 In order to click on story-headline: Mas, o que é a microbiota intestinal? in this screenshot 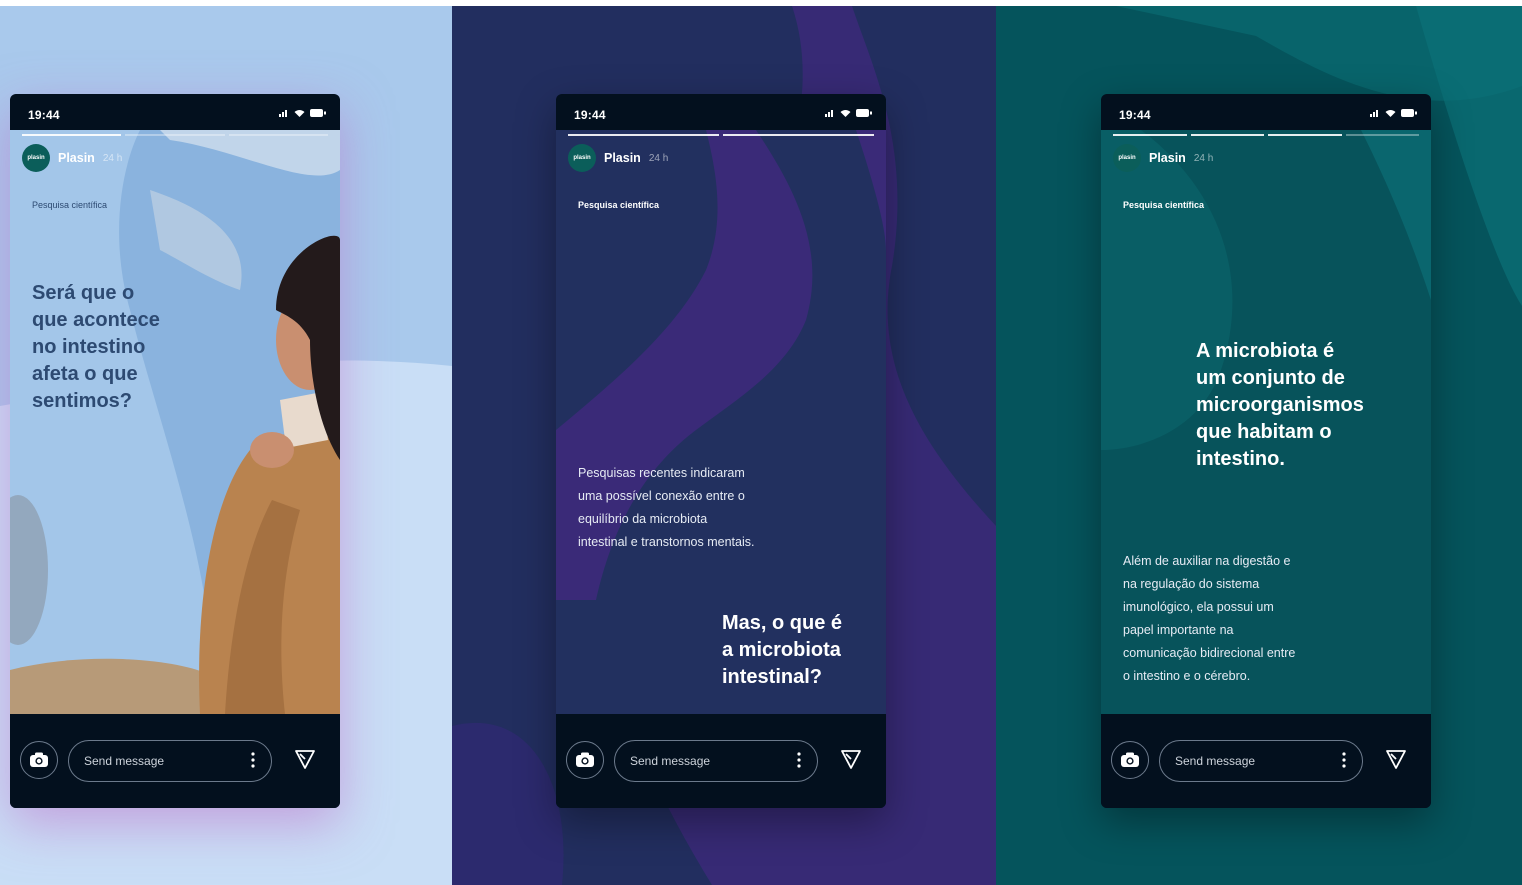, I will do `click(782, 650)`.